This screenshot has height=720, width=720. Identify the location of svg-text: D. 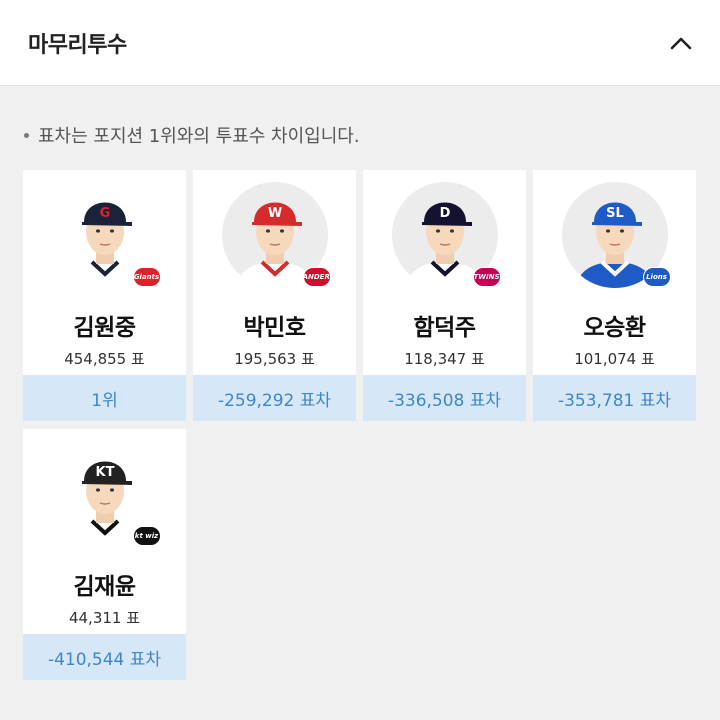
(444, 213).